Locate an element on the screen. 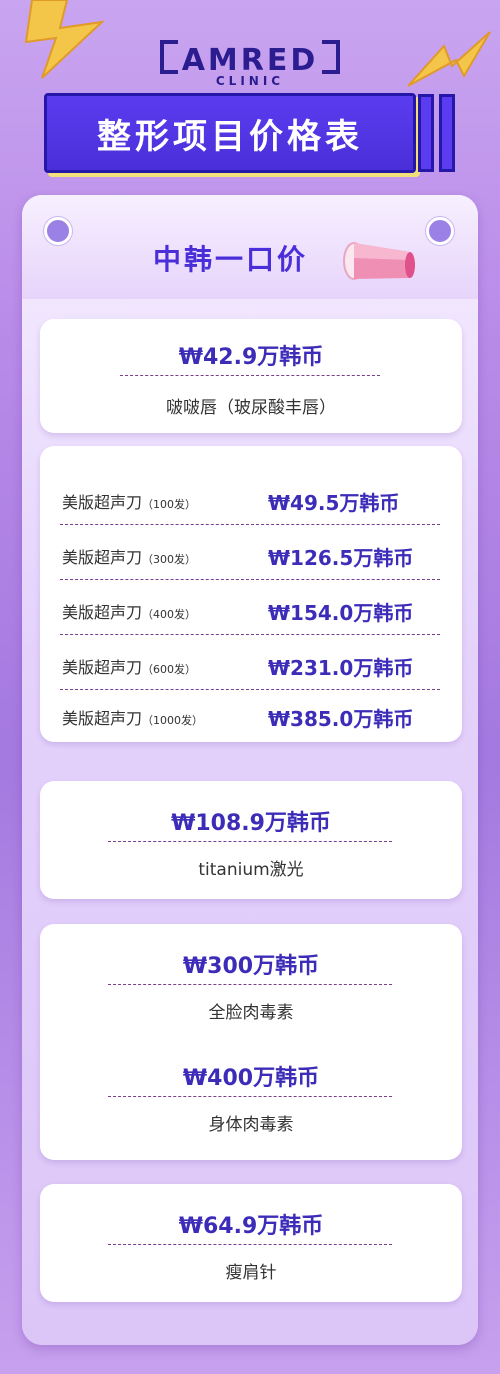 The image size is (500, 1374). item-name: titanium激光 is located at coordinates (251, 870).